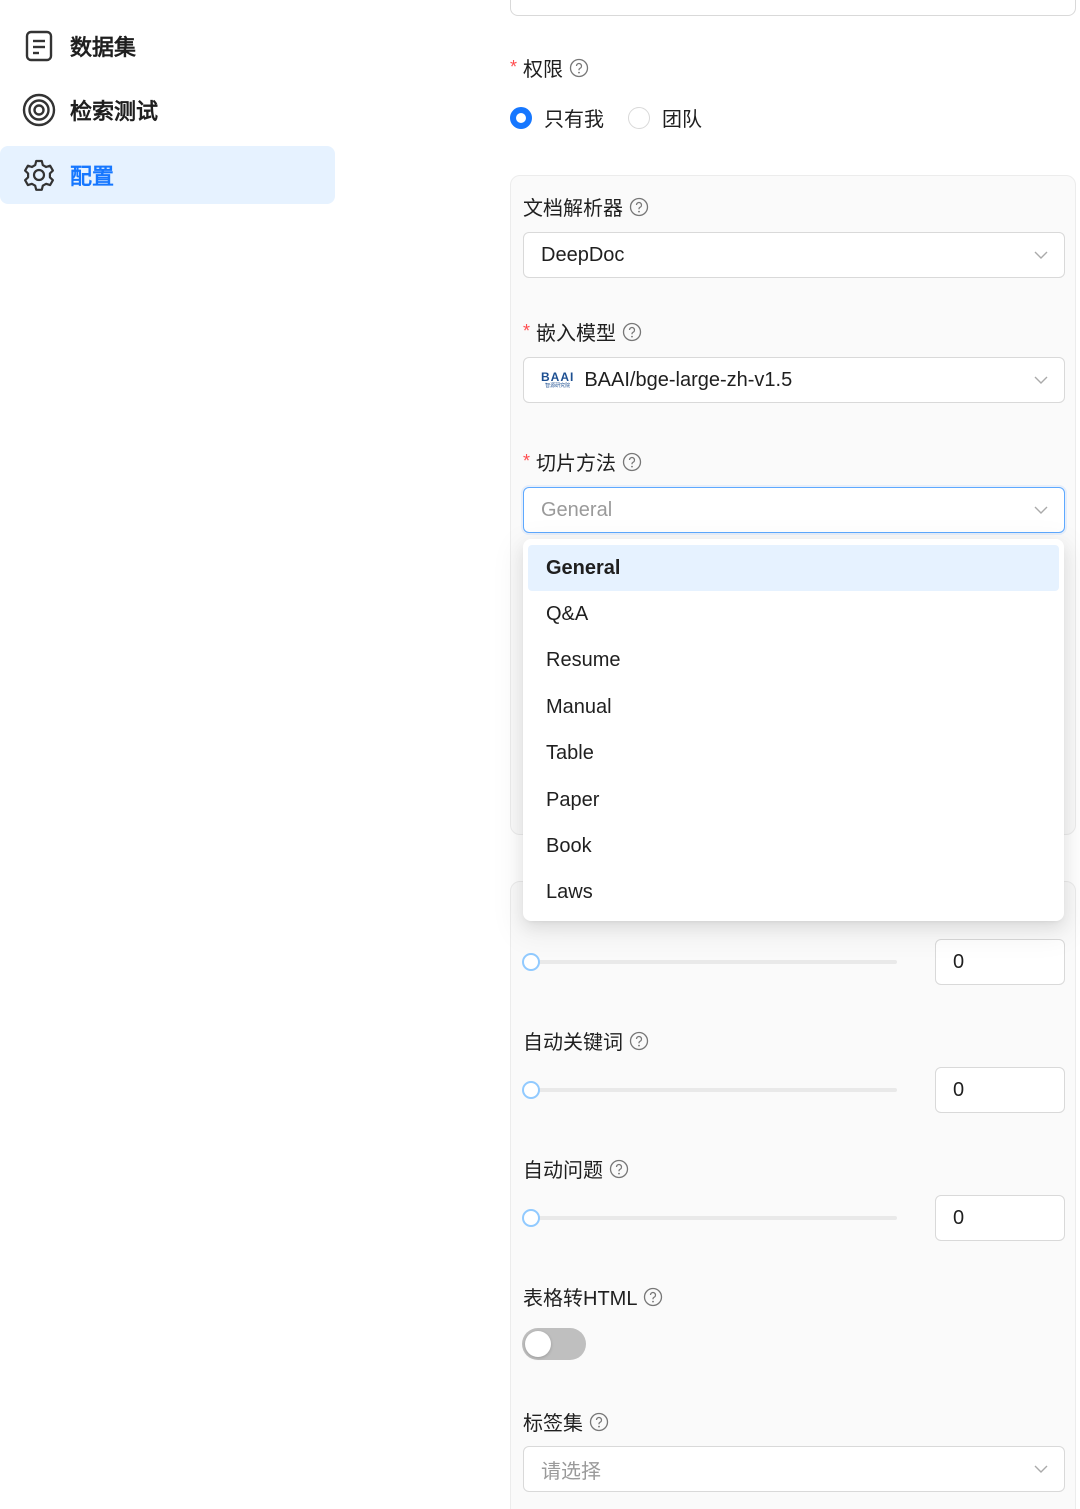  I want to click on auto-keywords-slider-track, so click(714, 1090).